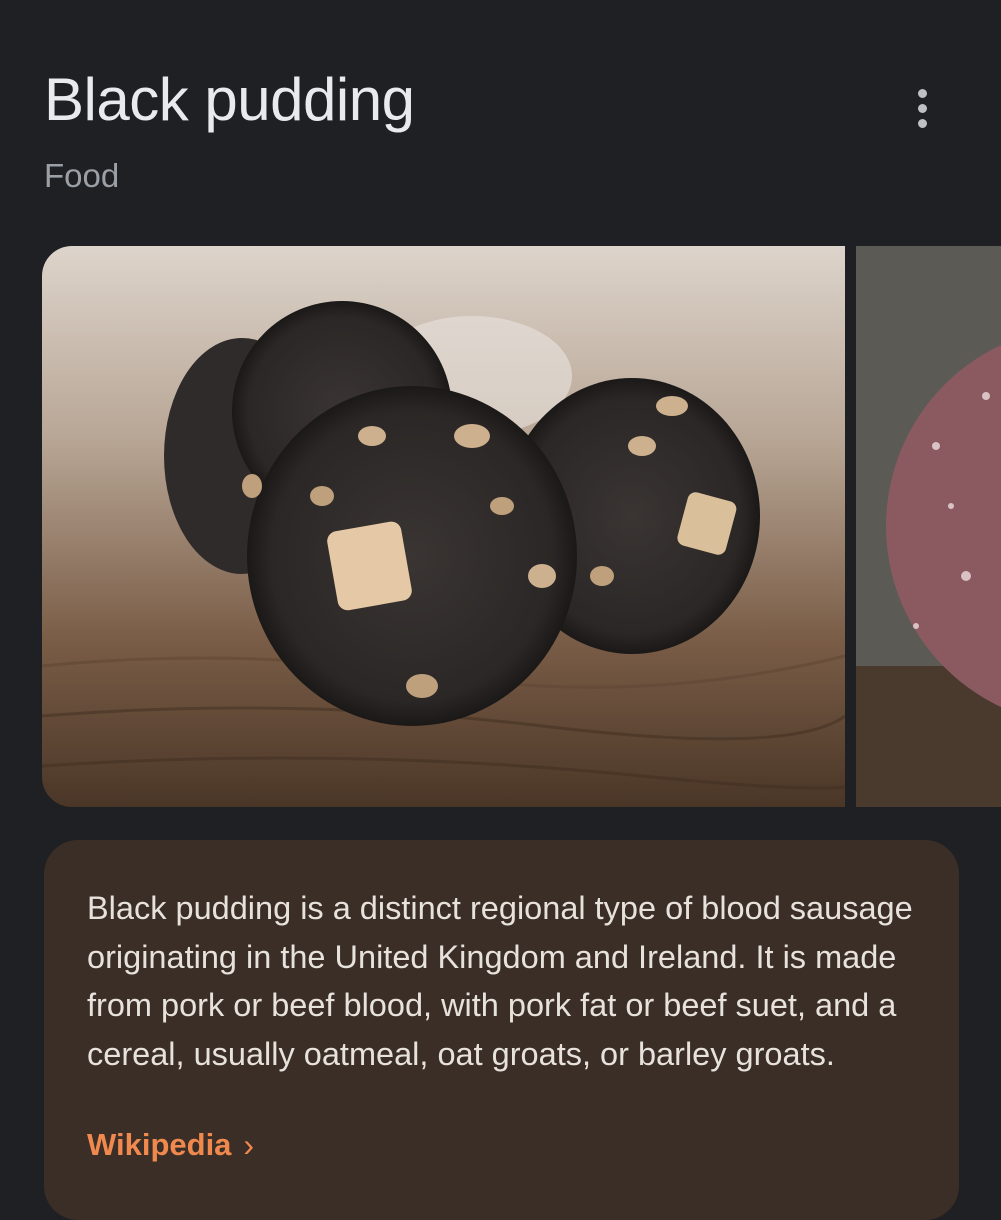  I want to click on more-options-button, so click(922, 108).